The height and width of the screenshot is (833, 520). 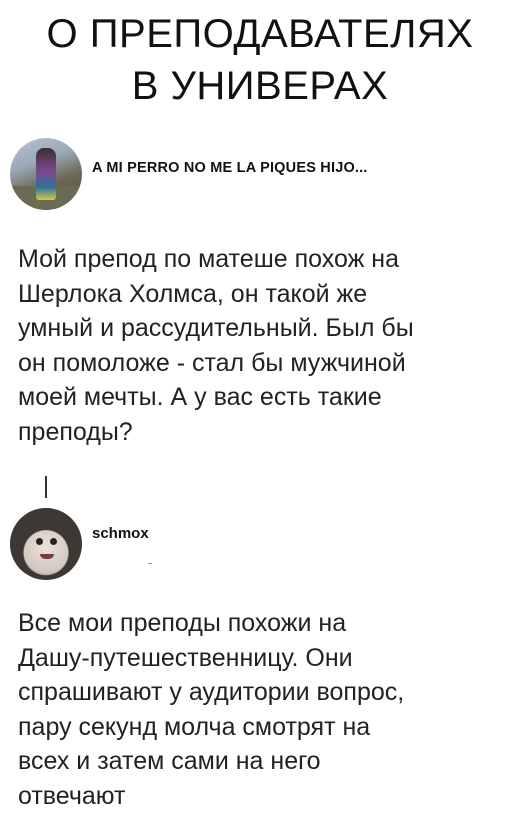 What do you see at coordinates (260, 34) in the screenshot?
I see `title-line-1: О ПРЕПОДАВАТЕЛЯХ` at bounding box center [260, 34].